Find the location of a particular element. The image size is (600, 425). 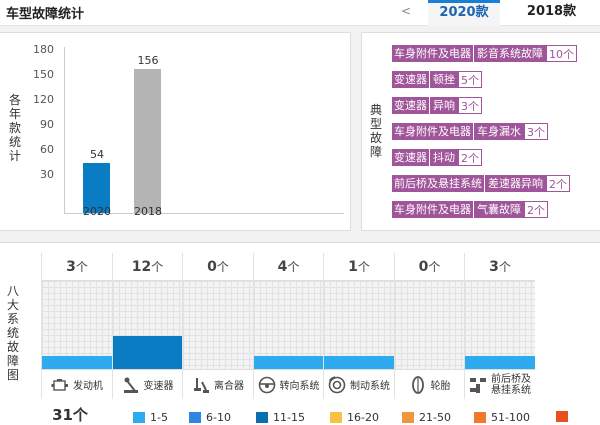

legend-item: 16-20 is located at coordinates (354, 417).